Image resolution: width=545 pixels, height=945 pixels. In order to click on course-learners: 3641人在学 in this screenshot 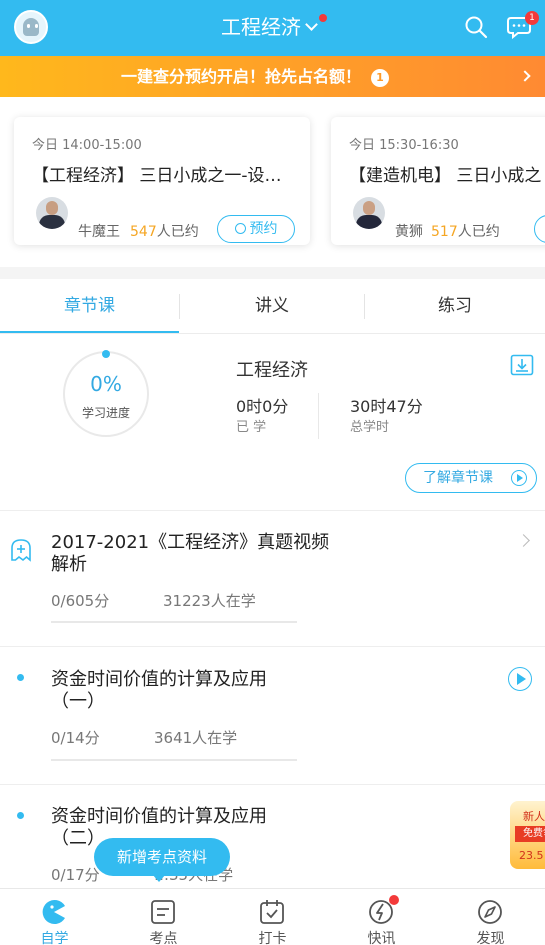, I will do `click(196, 738)`.